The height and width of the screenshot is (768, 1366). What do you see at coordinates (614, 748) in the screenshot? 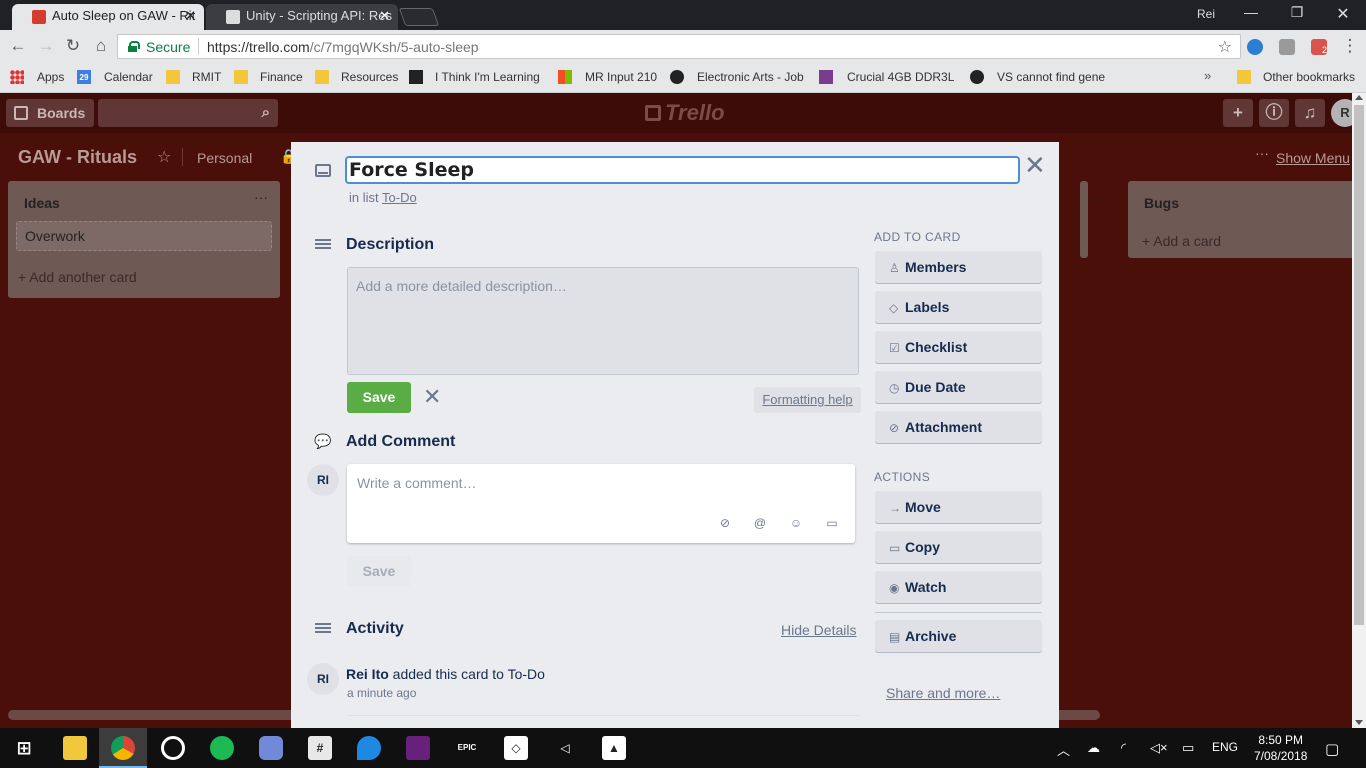
I see `photos-icon: ▲` at bounding box center [614, 748].